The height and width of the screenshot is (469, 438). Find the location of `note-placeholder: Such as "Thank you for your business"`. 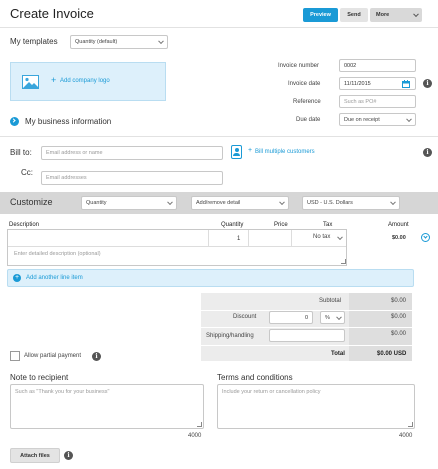

note-placeholder: Such as "Thank you for your business" is located at coordinates (62, 392).